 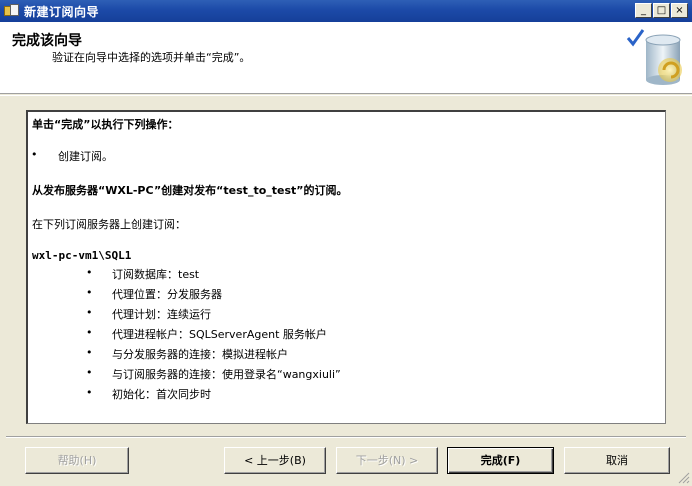 I want to click on wizard-app-icon, so click(x=12, y=11).